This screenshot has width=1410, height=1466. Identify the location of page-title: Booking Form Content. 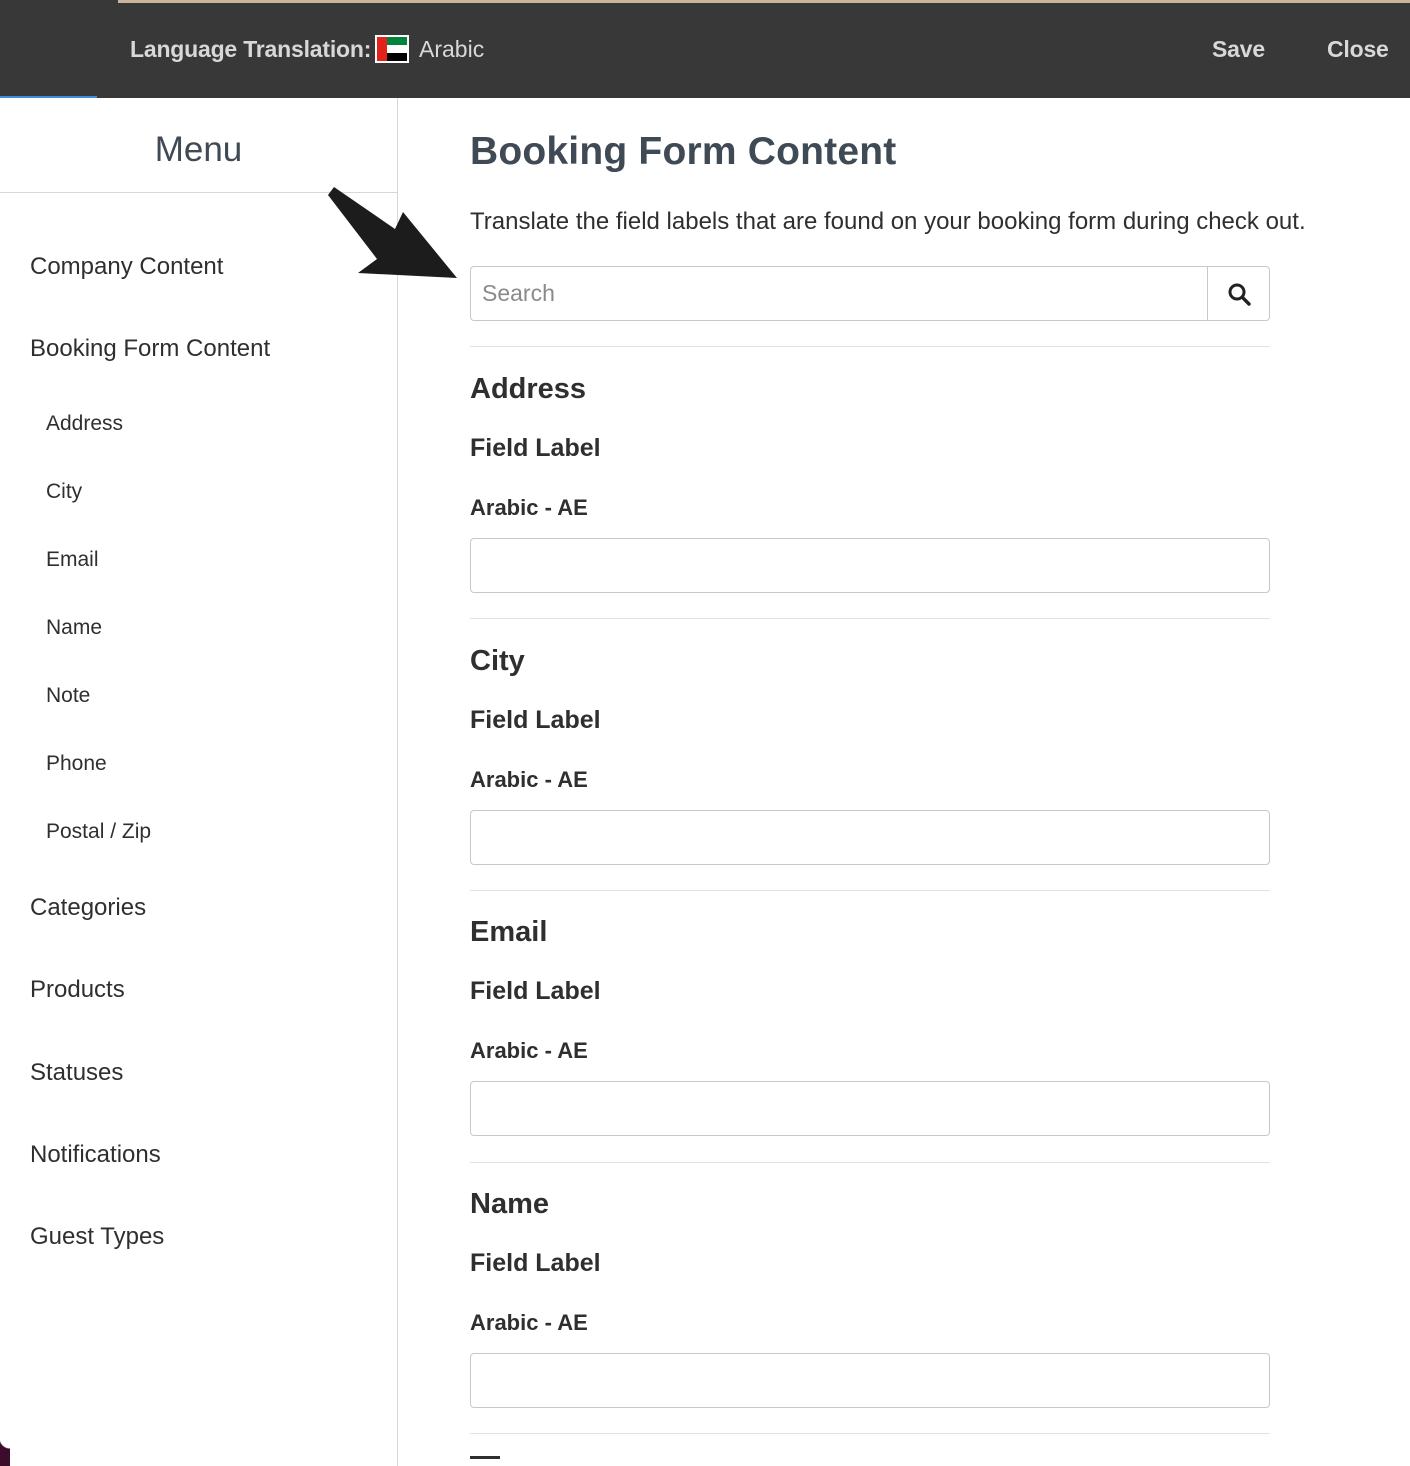
(683, 151).